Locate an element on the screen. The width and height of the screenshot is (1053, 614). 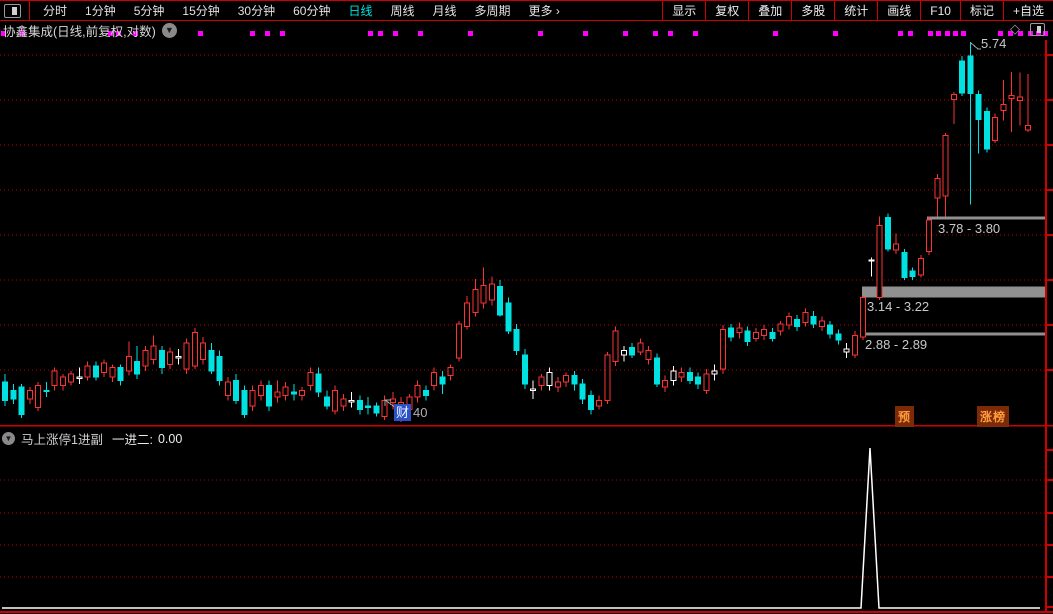
menu-item-draw-line: 画线 is located at coordinates (898, 10).